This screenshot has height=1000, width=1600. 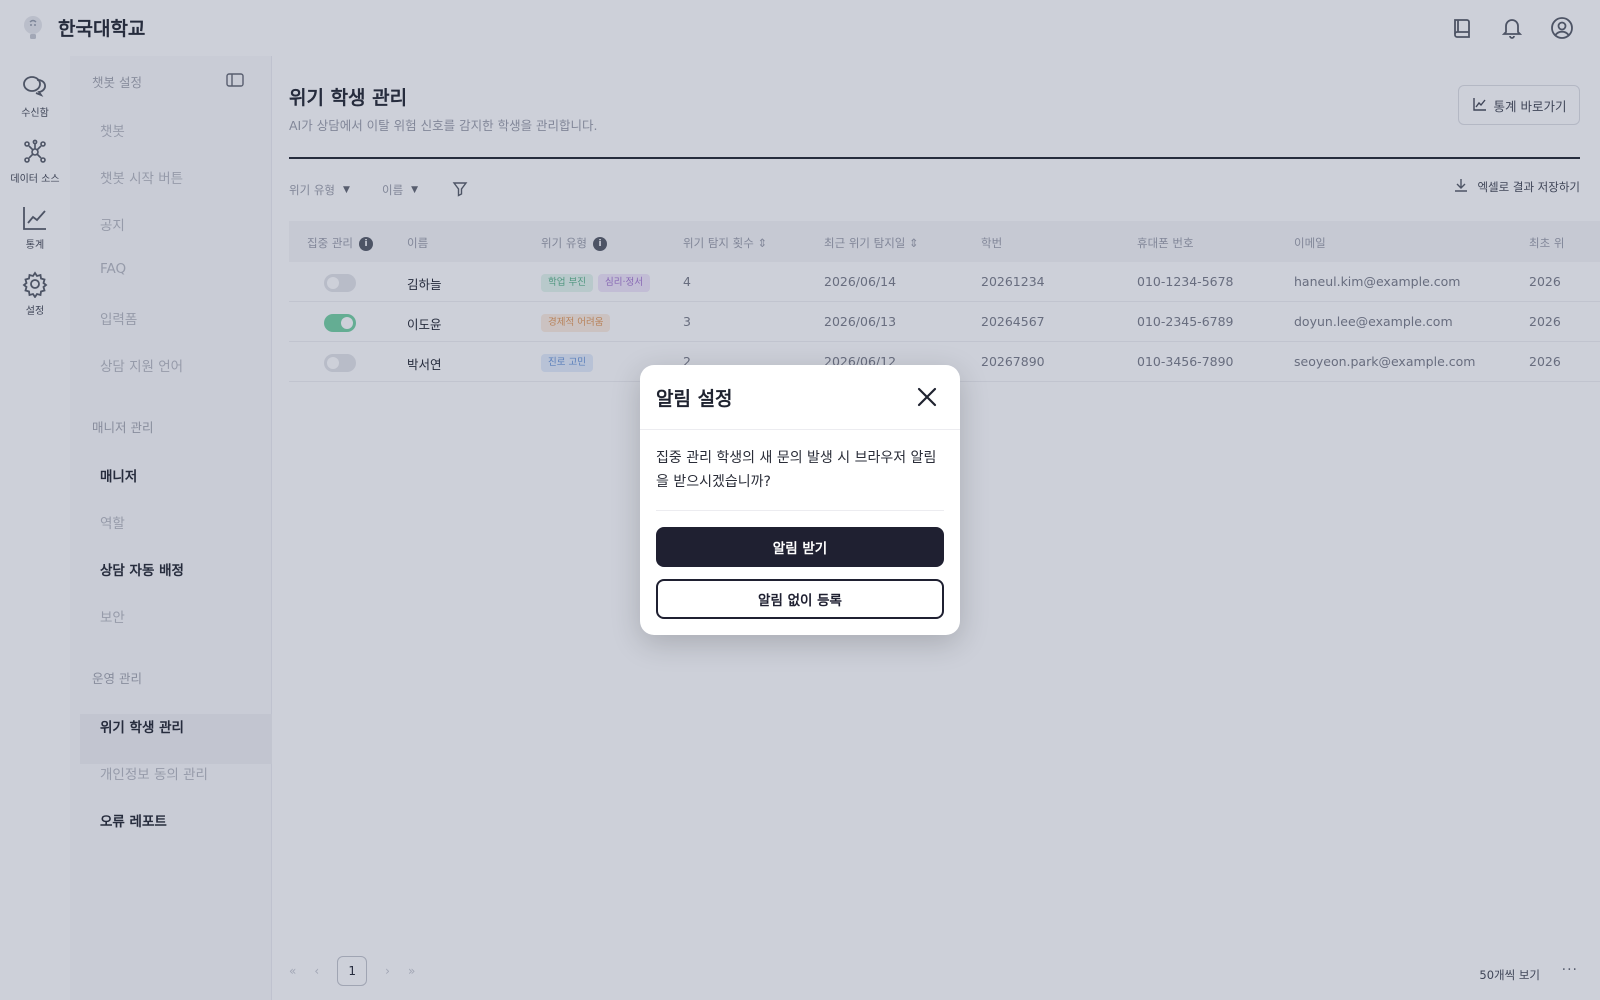 What do you see at coordinates (694, 399) in the screenshot?
I see `dialog-title: 알림 설정` at bounding box center [694, 399].